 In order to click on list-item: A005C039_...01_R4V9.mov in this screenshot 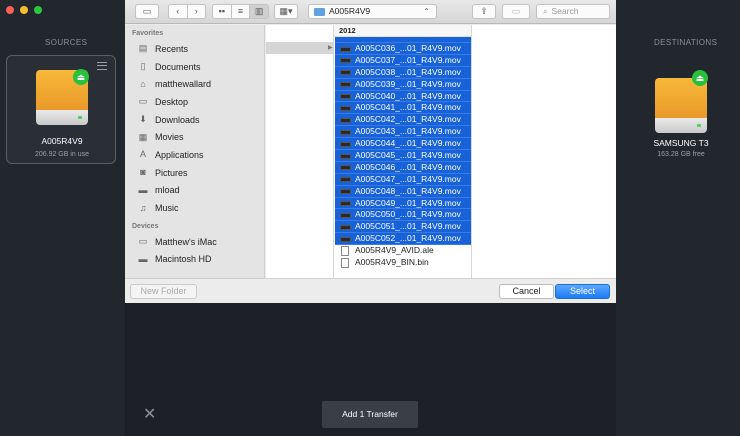, I will do `click(403, 84)`.